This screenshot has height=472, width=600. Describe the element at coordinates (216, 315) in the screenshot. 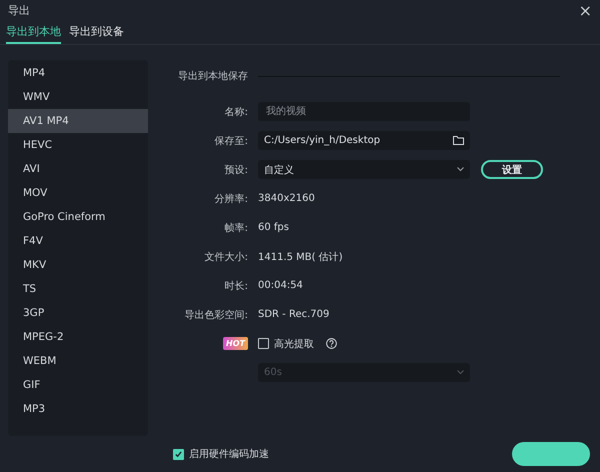

I see `field-label: 导出色彩空间:` at that location.